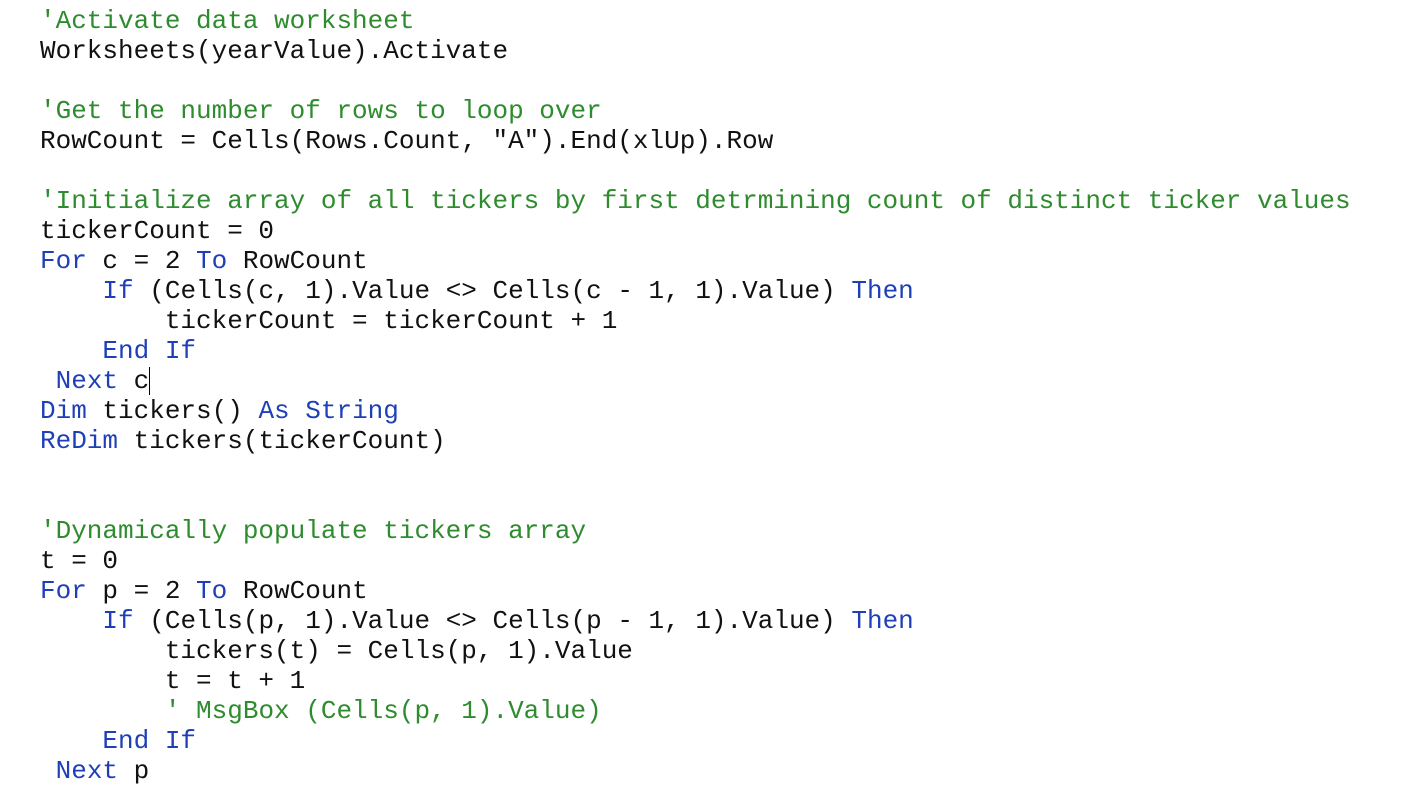 This screenshot has width=1415, height=809. I want to click on code-line: t = t + 1, so click(727, 681).